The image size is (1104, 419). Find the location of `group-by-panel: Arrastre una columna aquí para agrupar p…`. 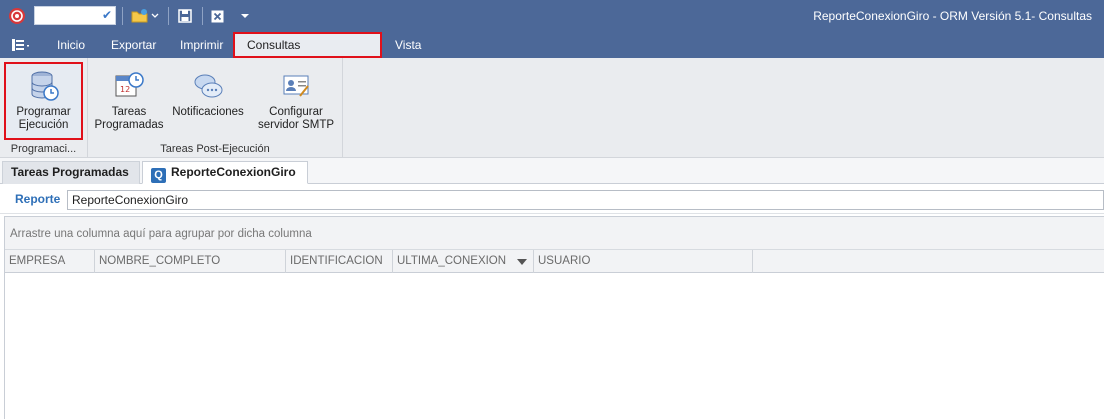

group-by-panel: Arrastre una columna aquí para agrupar p… is located at coordinates (554, 233).